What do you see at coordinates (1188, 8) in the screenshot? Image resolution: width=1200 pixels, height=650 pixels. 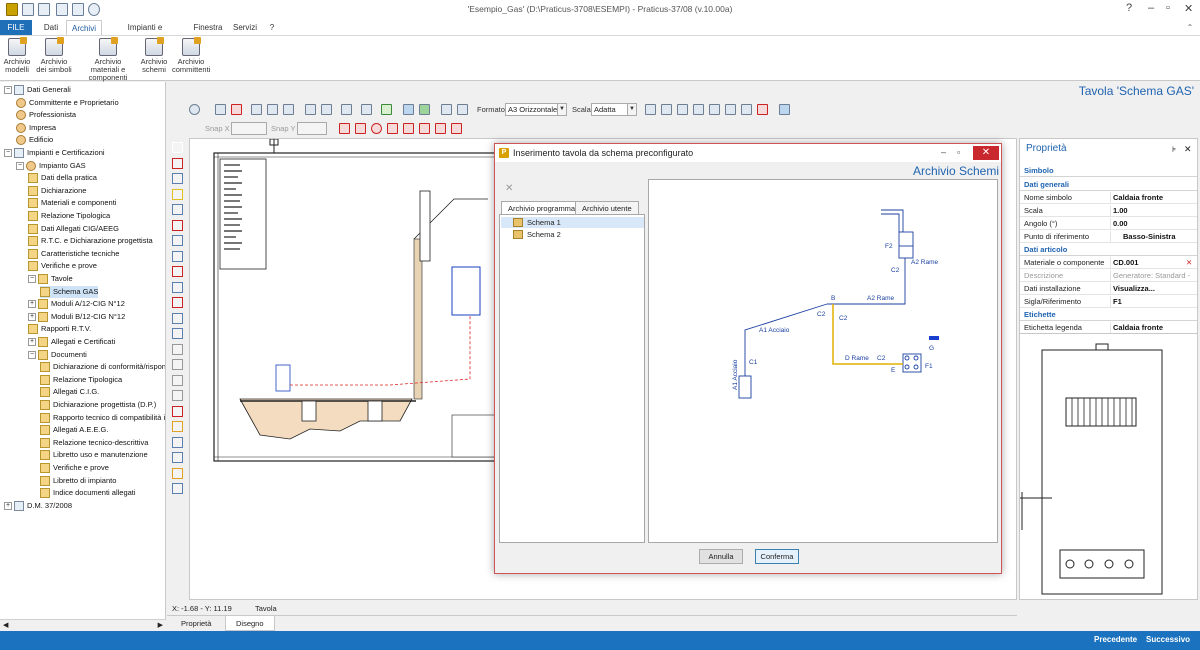 I see `close-window-button: ✕` at bounding box center [1188, 8].